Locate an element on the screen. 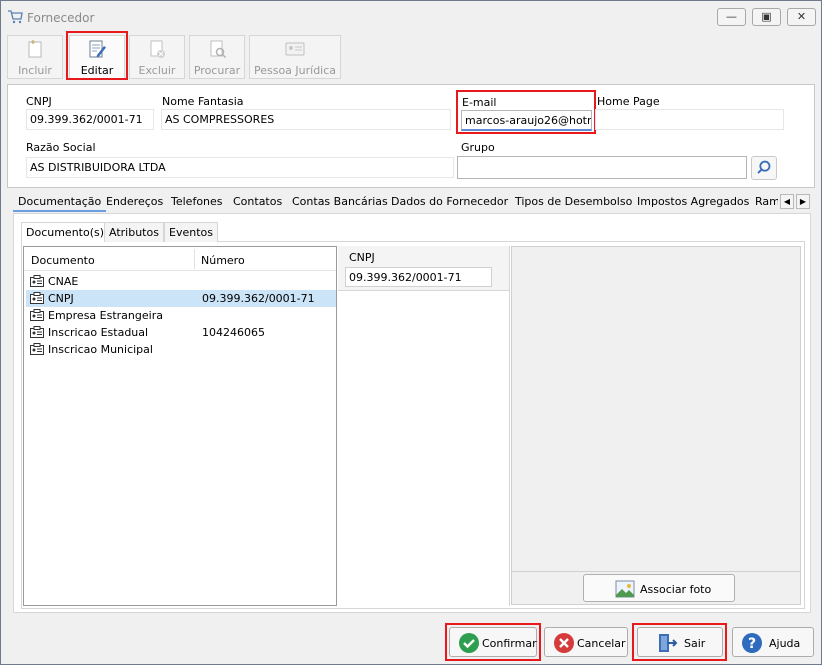 The height and width of the screenshot is (665, 822). razao-social-label: Razão Social is located at coordinates (61, 147).